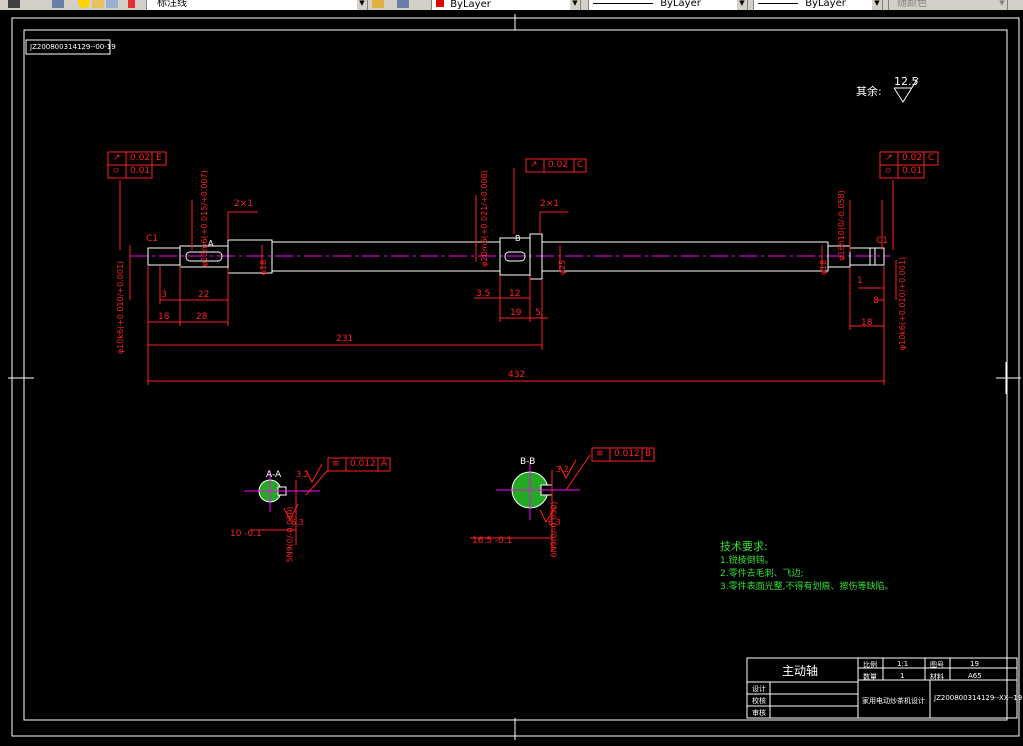 This screenshot has width=1023, height=746. What do you see at coordinates (246, 534) in the screenshot?
I see `sec-a-depth: 10 -0.1` at bounding box center [246, 534].